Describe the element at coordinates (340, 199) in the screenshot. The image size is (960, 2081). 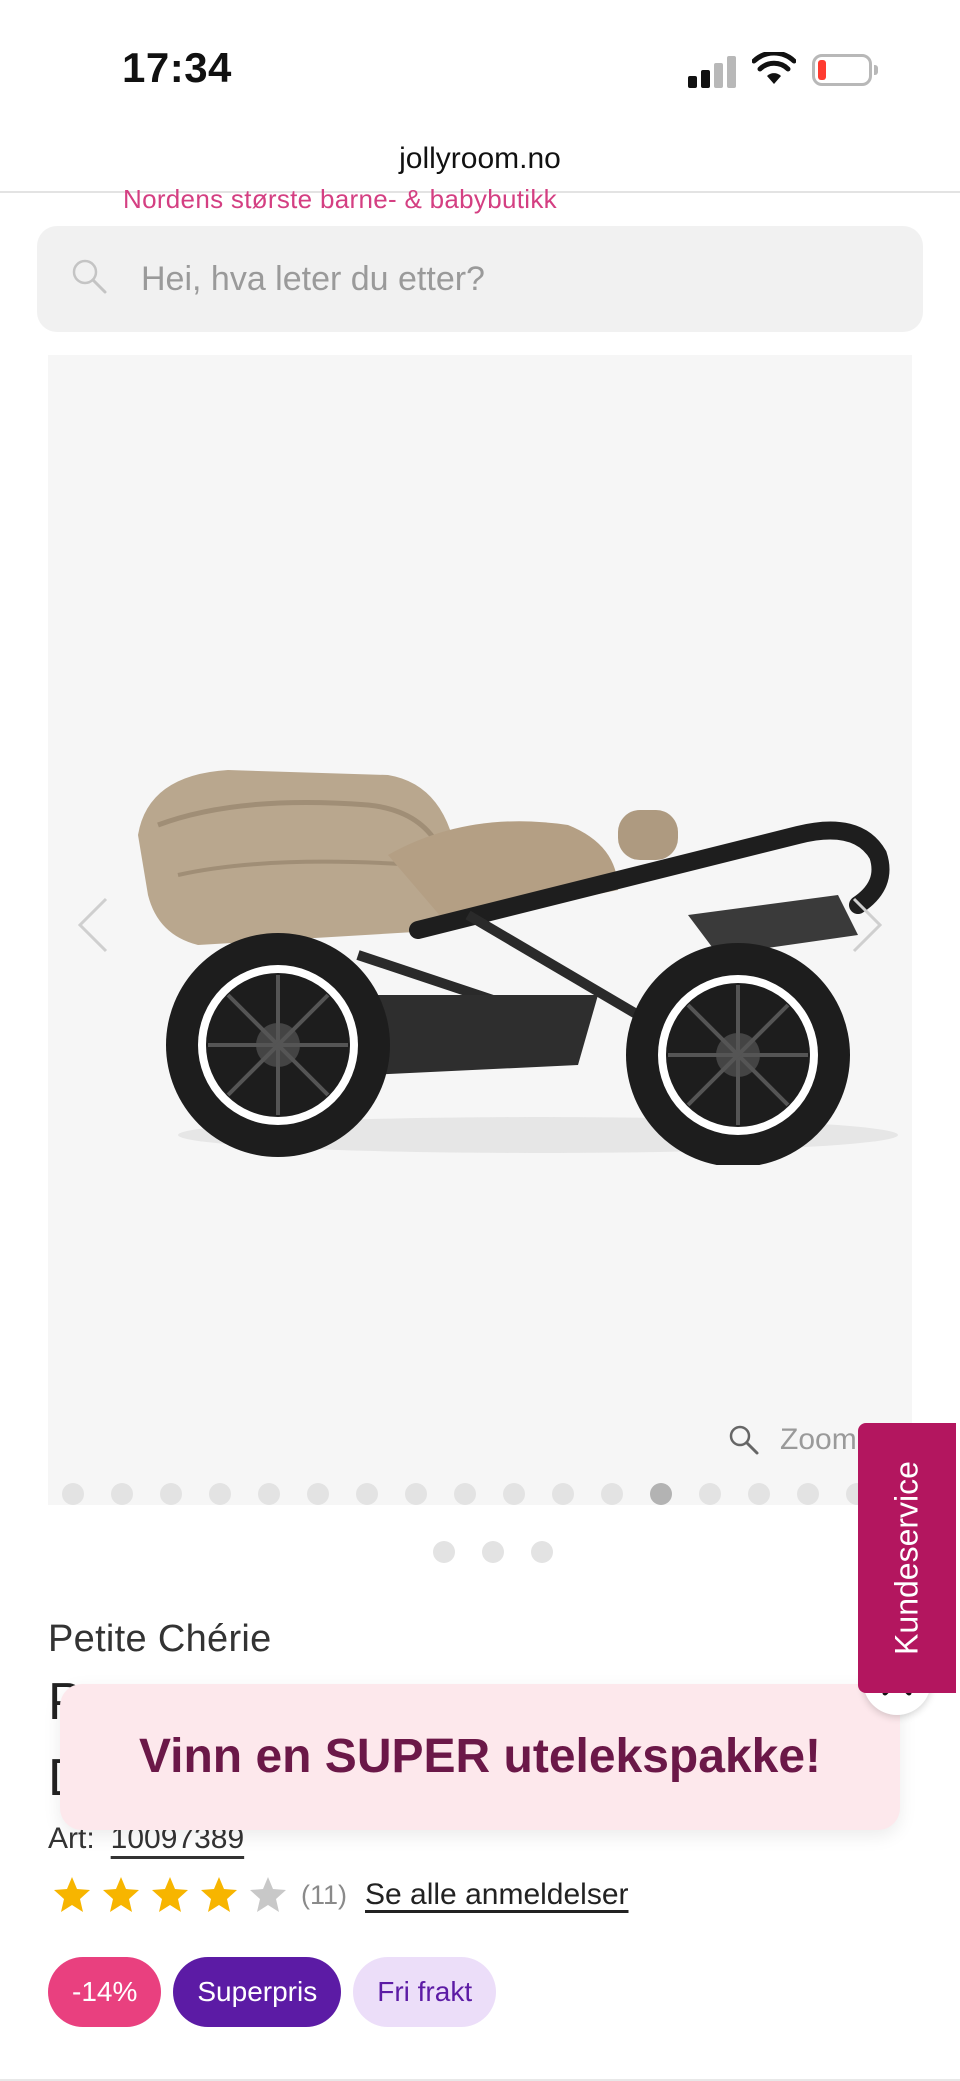
I see `site-tagline: Nordens største barne- & babybutikk` at that location.